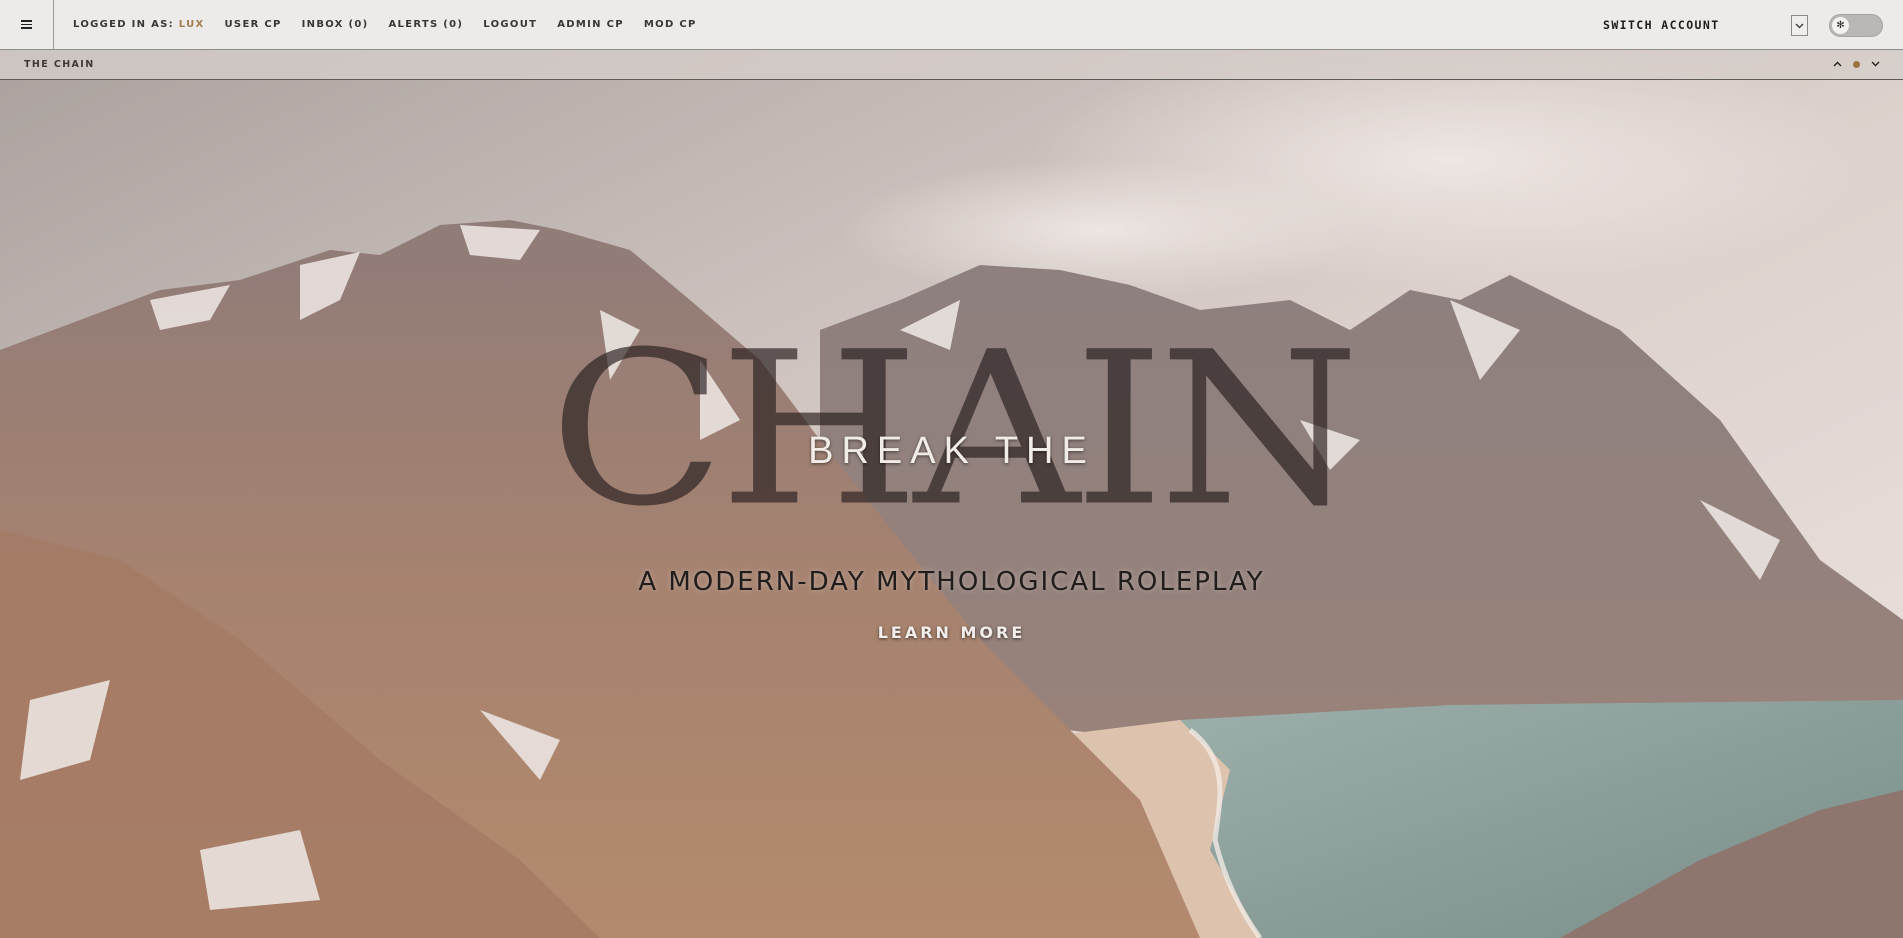  I want to click on chevron-up-icon, so click(1837, 64).